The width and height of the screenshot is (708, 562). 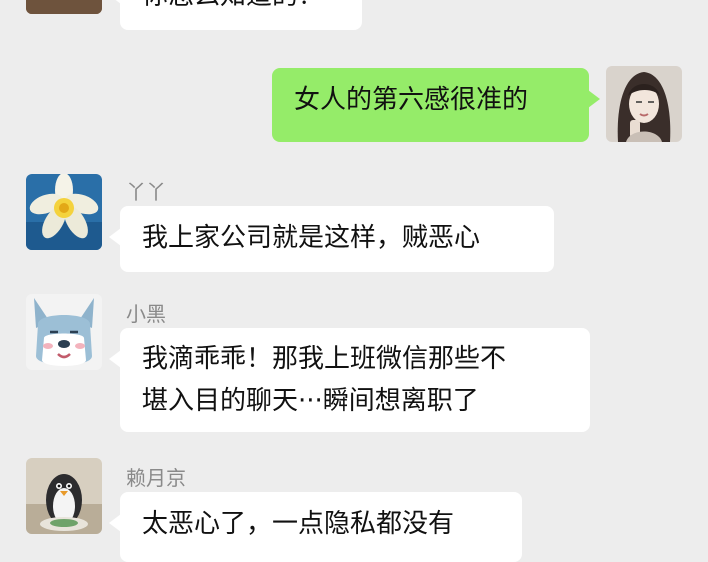 I want to click on sender-name: 小黑, so click(x=146, y=314).